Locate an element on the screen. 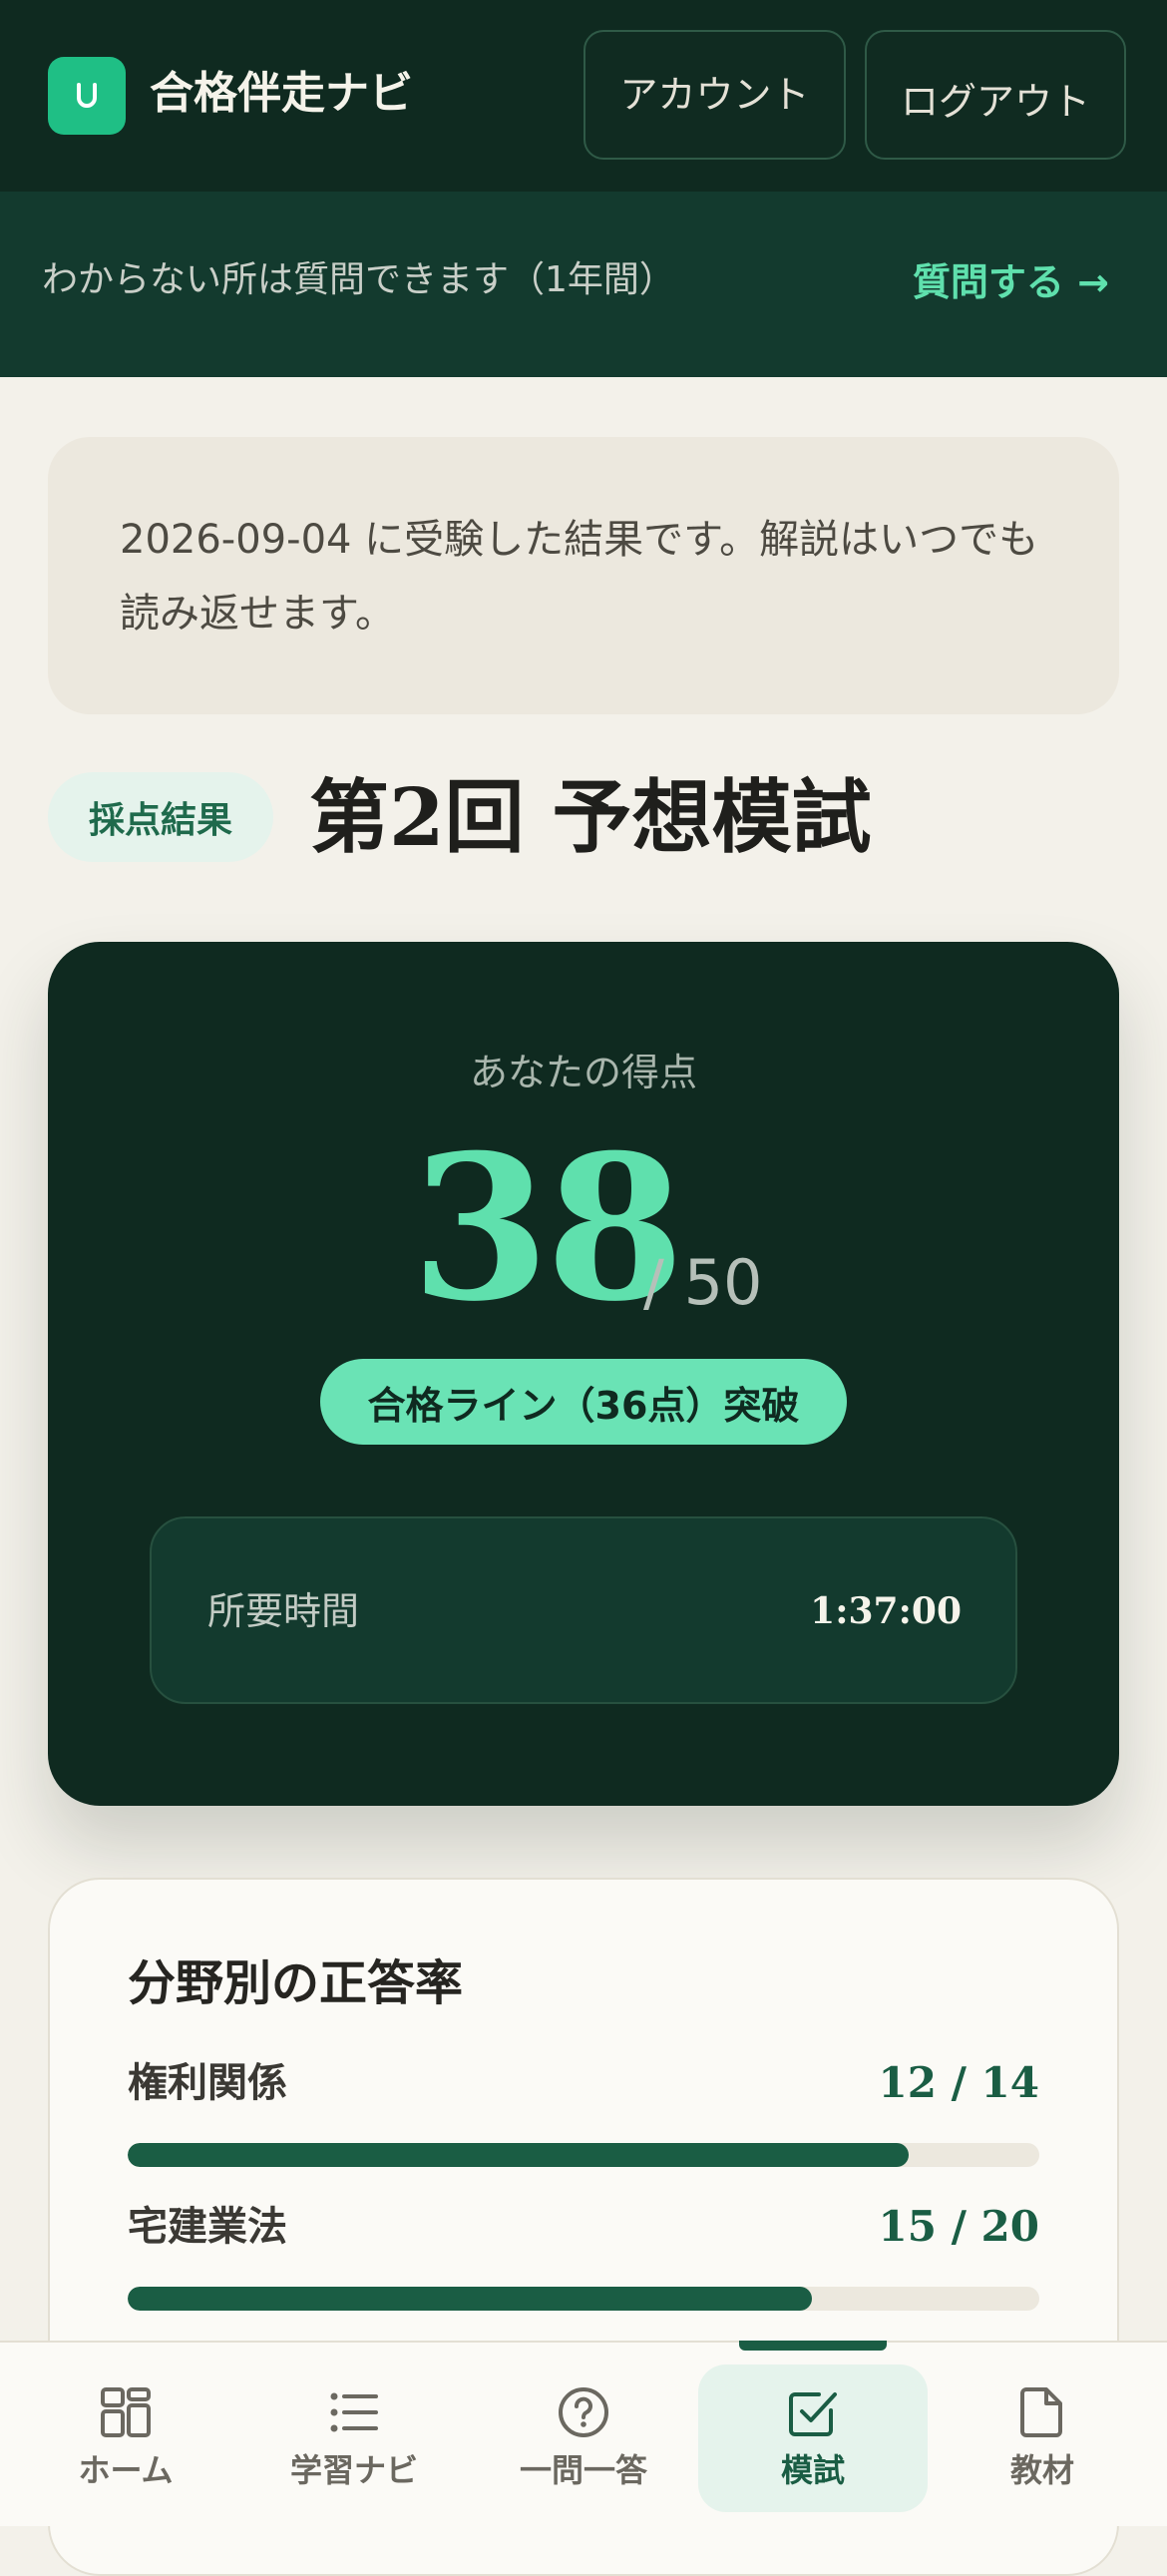  score-label: あなたの得点 is located at coordinates (583, 1072).